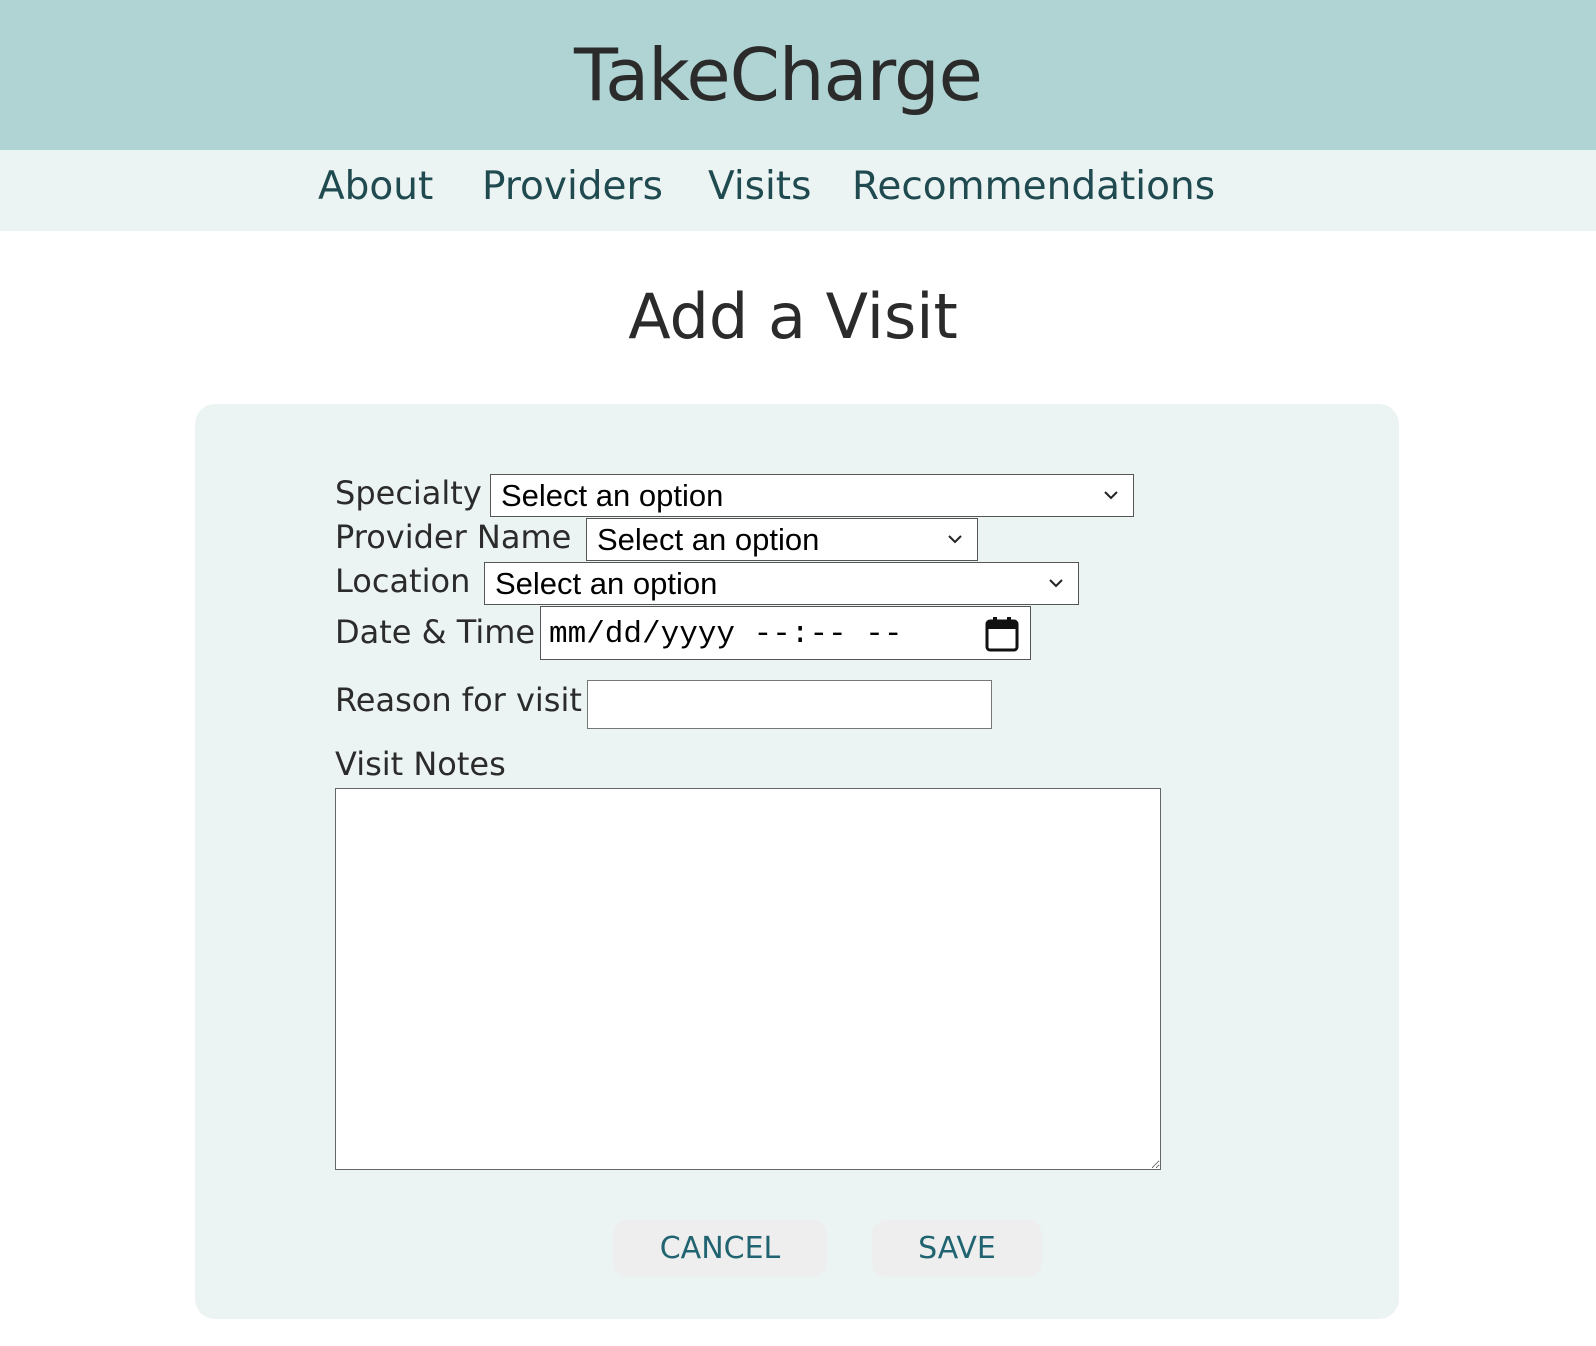 This screenshot has width=1596, height=1346. Describe the element at coordinates (748, 979) in the screenshot. I see `visit-notes-textarea` at that location.